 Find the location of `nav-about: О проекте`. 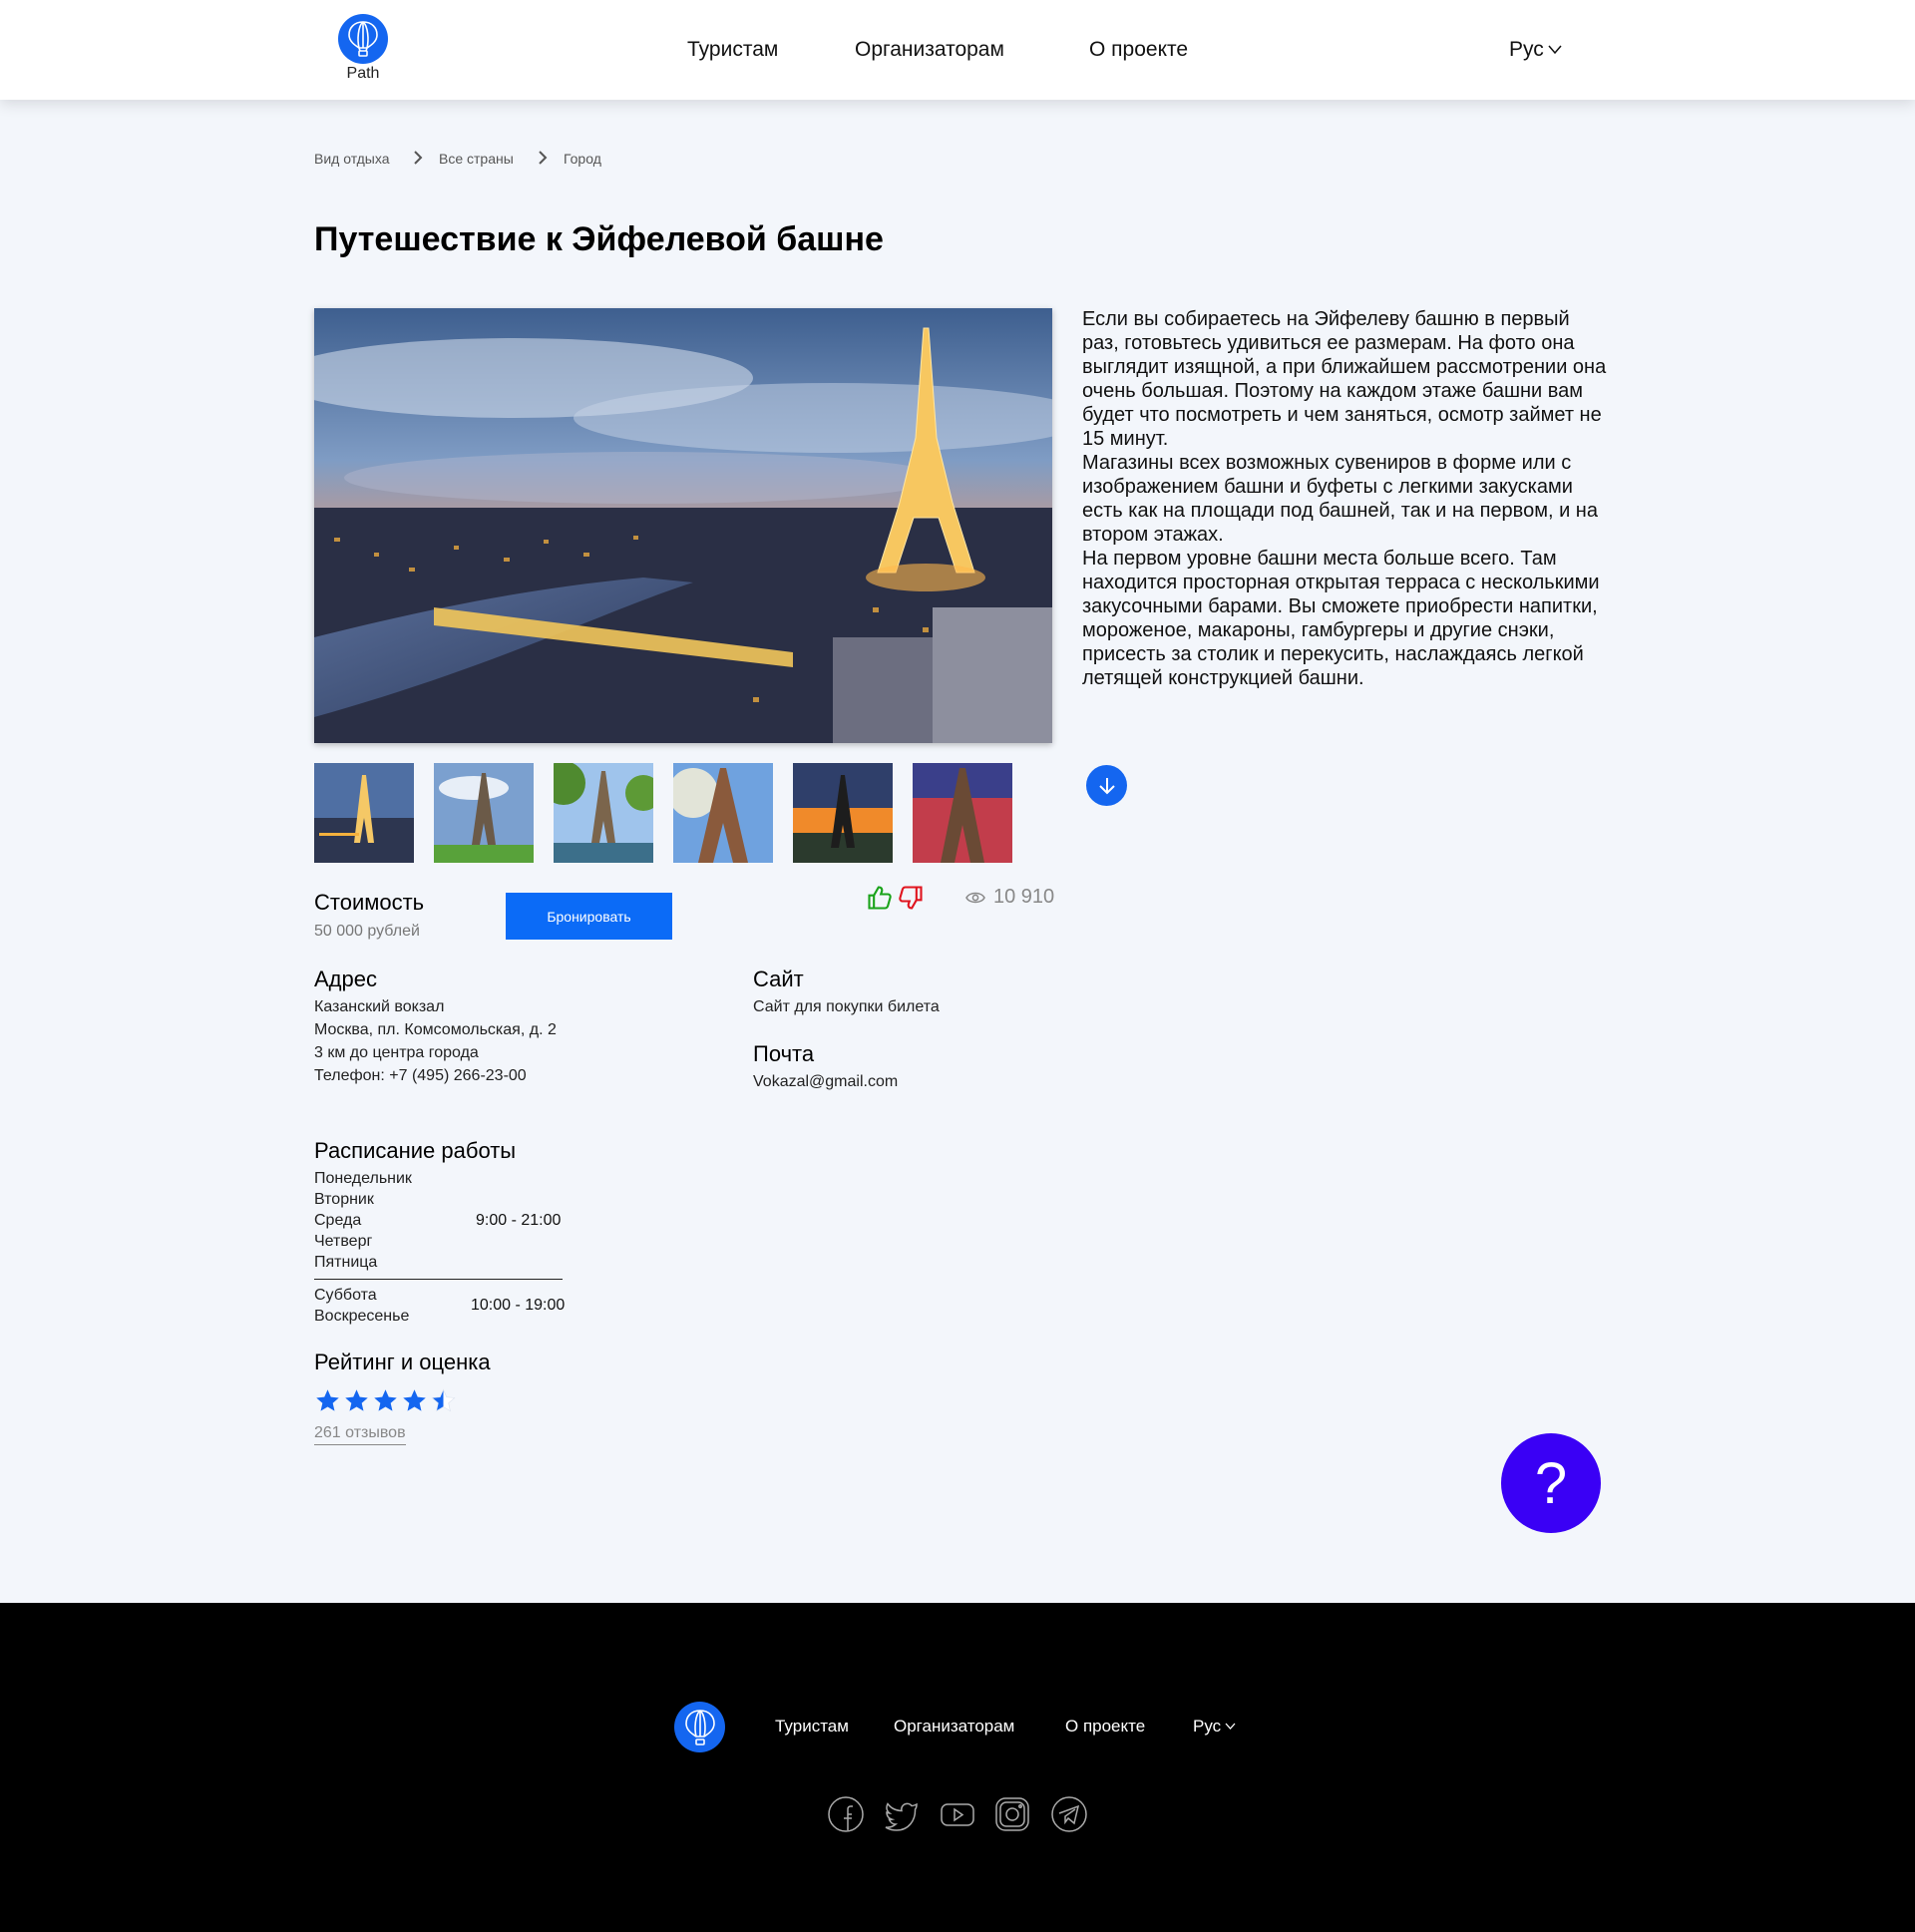

nav-about: О проекте is located at coordinates (1138, 50).